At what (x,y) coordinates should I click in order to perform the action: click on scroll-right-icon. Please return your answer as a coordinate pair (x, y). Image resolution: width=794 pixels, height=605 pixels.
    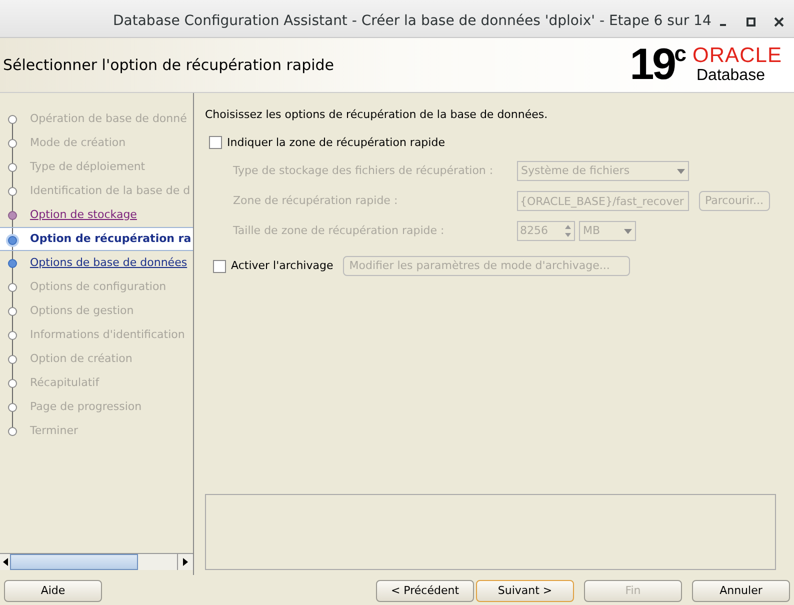
    Looking at the image, I should click on (185, 562).